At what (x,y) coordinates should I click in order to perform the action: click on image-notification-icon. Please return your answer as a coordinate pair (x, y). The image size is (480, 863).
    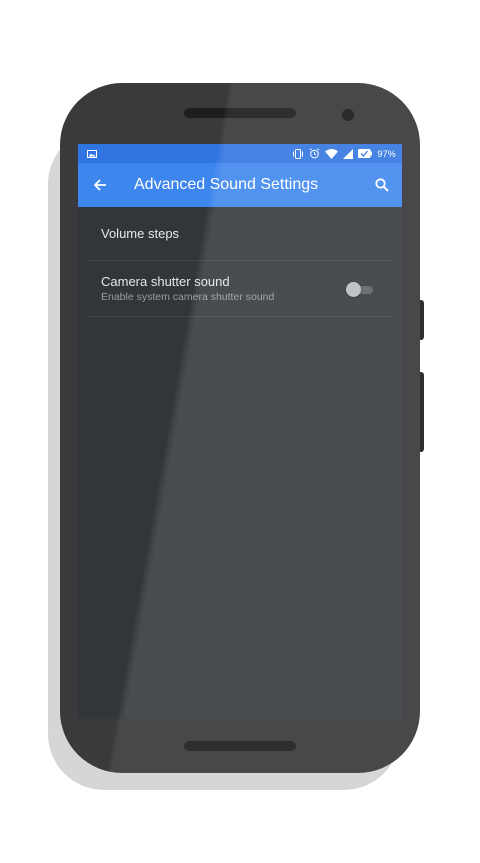
    Looking at the image, I should click on (92, 153).